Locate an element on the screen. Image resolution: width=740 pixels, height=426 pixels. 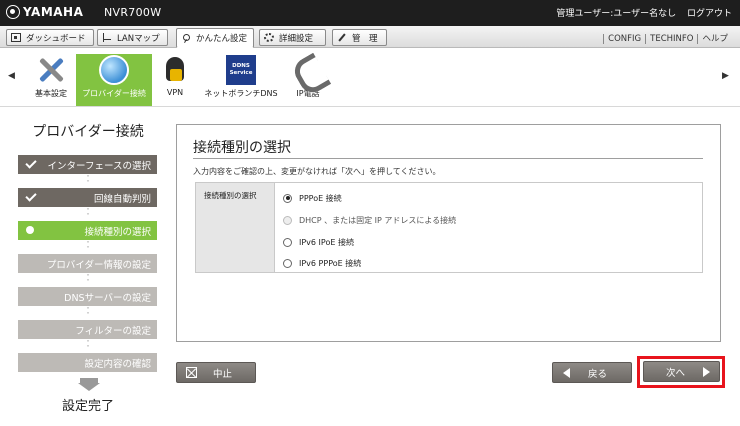
ddns-icon-text: Service is located at coordinates (241, 73).